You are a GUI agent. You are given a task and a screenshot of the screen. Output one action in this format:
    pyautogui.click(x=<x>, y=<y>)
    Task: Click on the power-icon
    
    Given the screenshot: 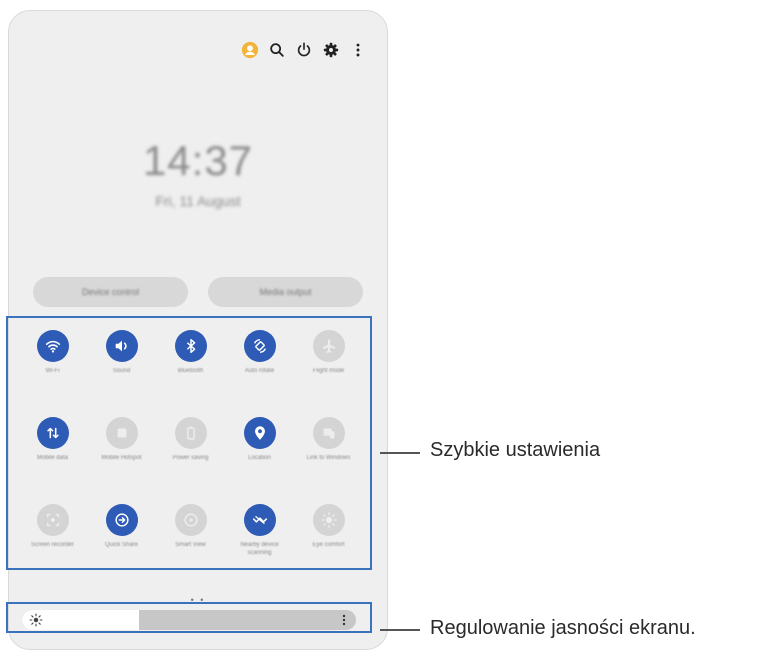 What is the action you would take?
    pyautogui.click(x=304, y=50)
    